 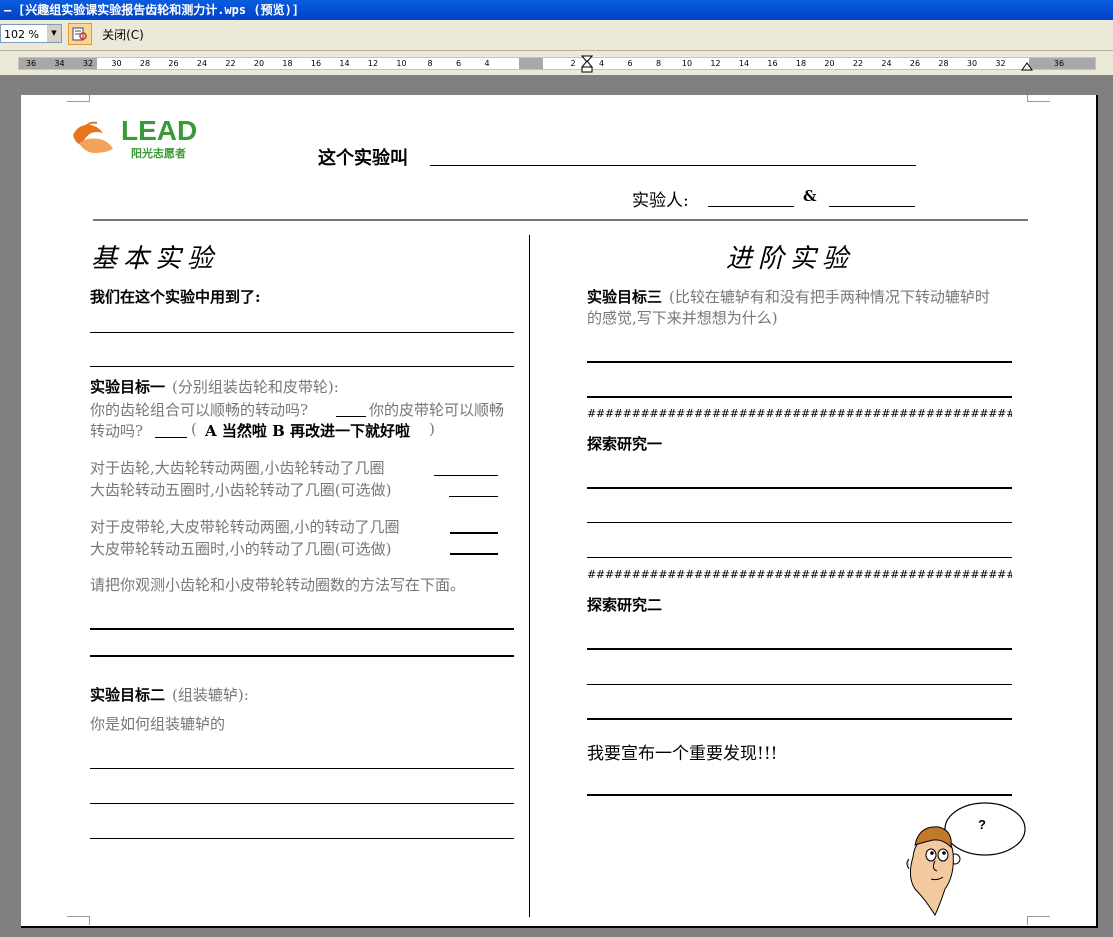 What do you see at coordinates (159, 10) in the screenshot?
I see `window-title: [兴趣组实验课实验报告齿轮和测力计.wps (预览)]` at bounding box center [159, 10].